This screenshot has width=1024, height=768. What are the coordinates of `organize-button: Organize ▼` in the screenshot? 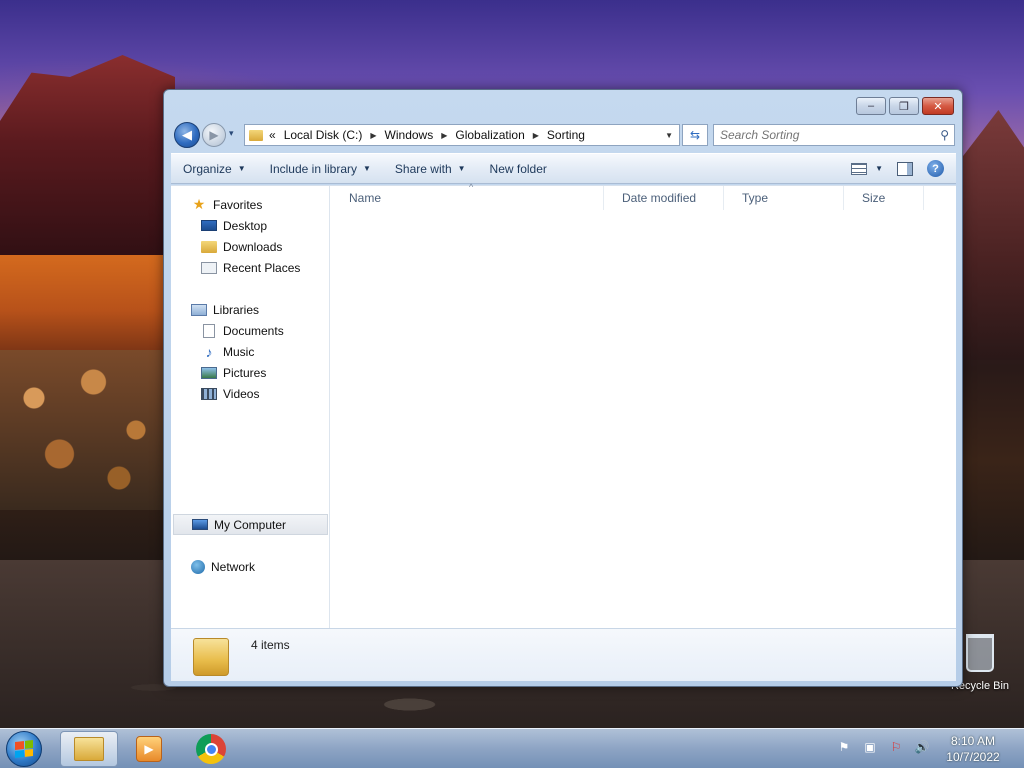 It's located at (214, 169).